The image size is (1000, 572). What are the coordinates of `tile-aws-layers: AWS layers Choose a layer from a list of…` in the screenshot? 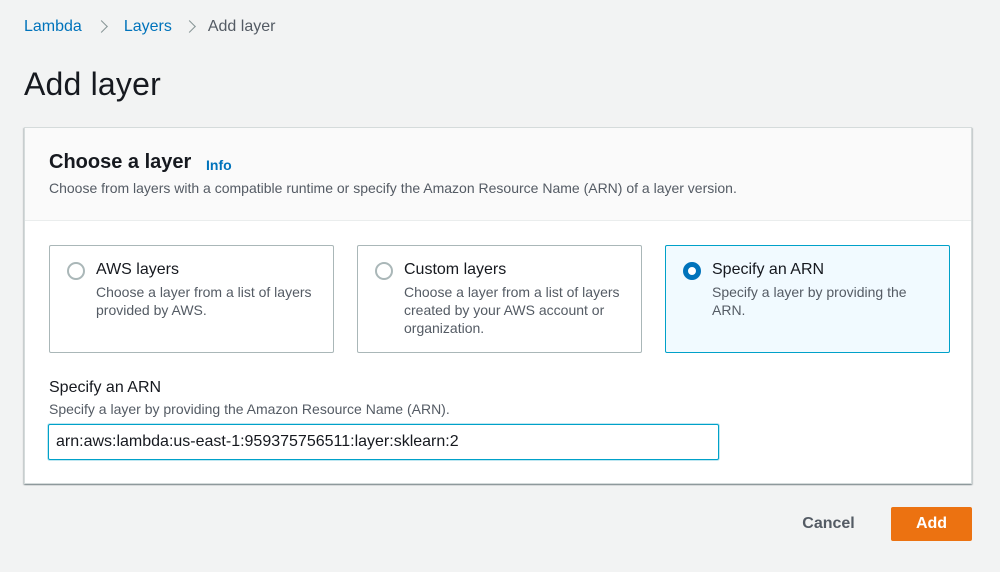 It's located at (191, 299).